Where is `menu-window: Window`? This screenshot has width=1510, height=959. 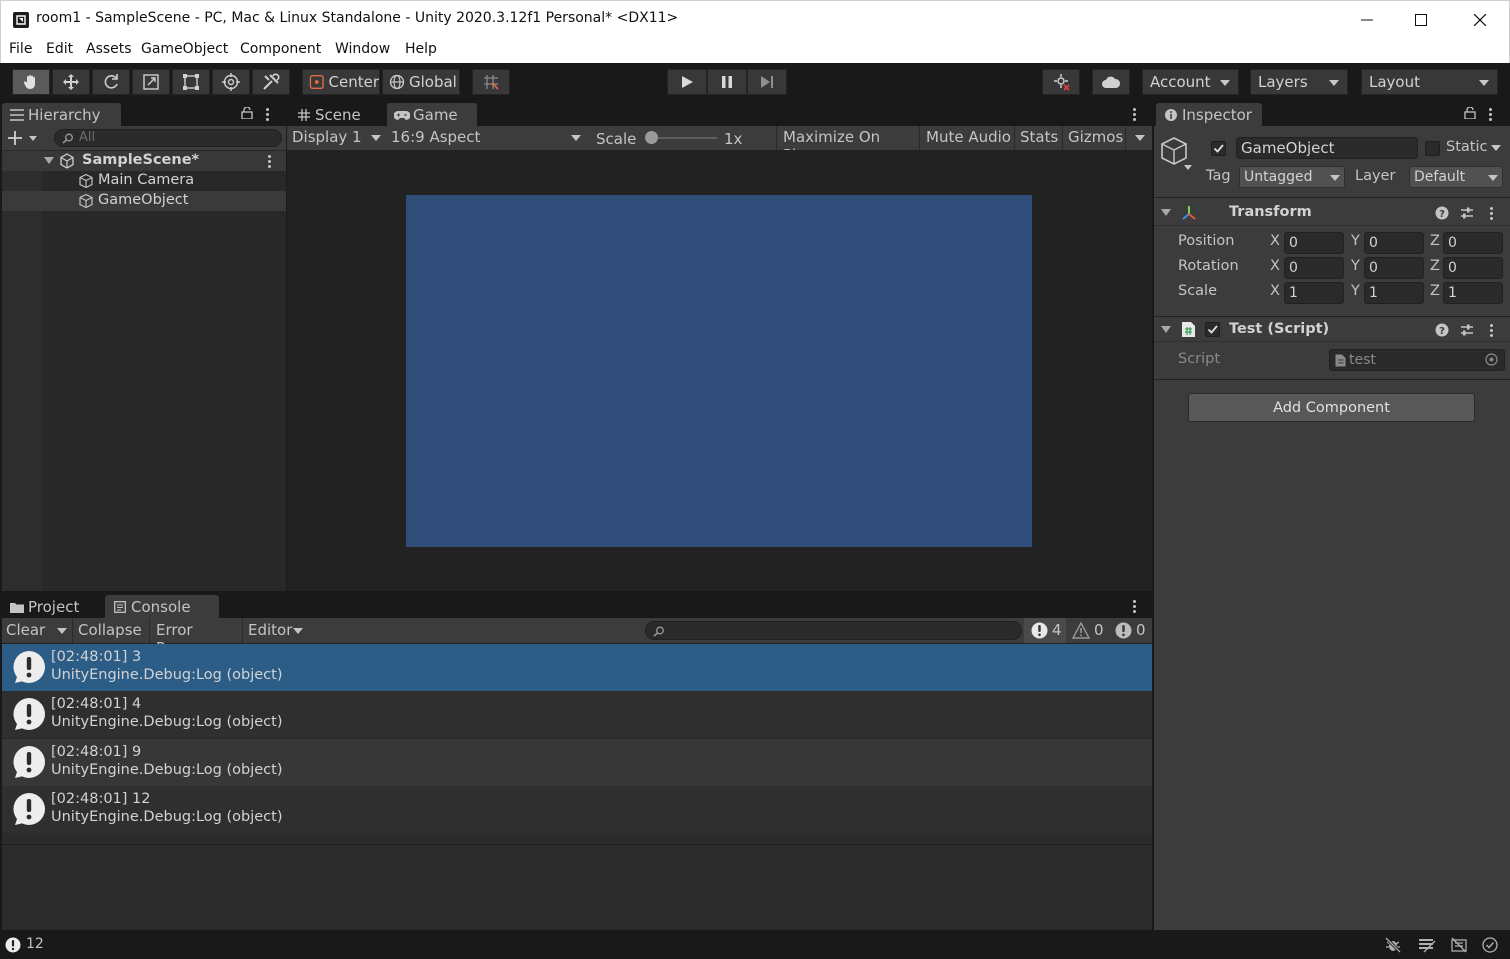
menu-window: Window is located at coordinates (362, 49).